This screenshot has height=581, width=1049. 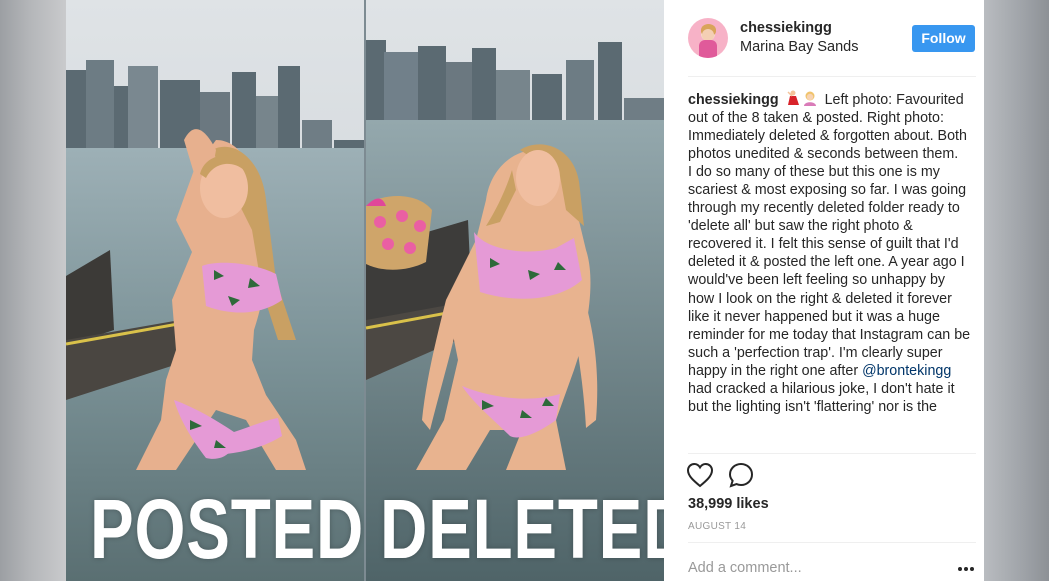 I want to click on header-divider, so click(x=832, y=76).